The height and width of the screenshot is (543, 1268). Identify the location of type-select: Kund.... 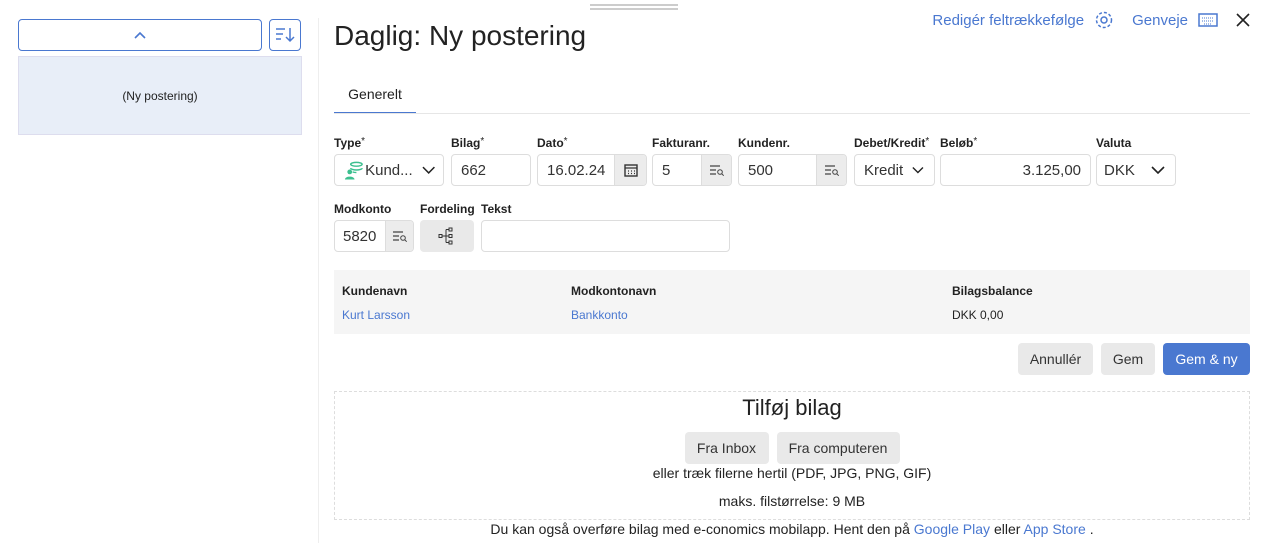
(389, 170).